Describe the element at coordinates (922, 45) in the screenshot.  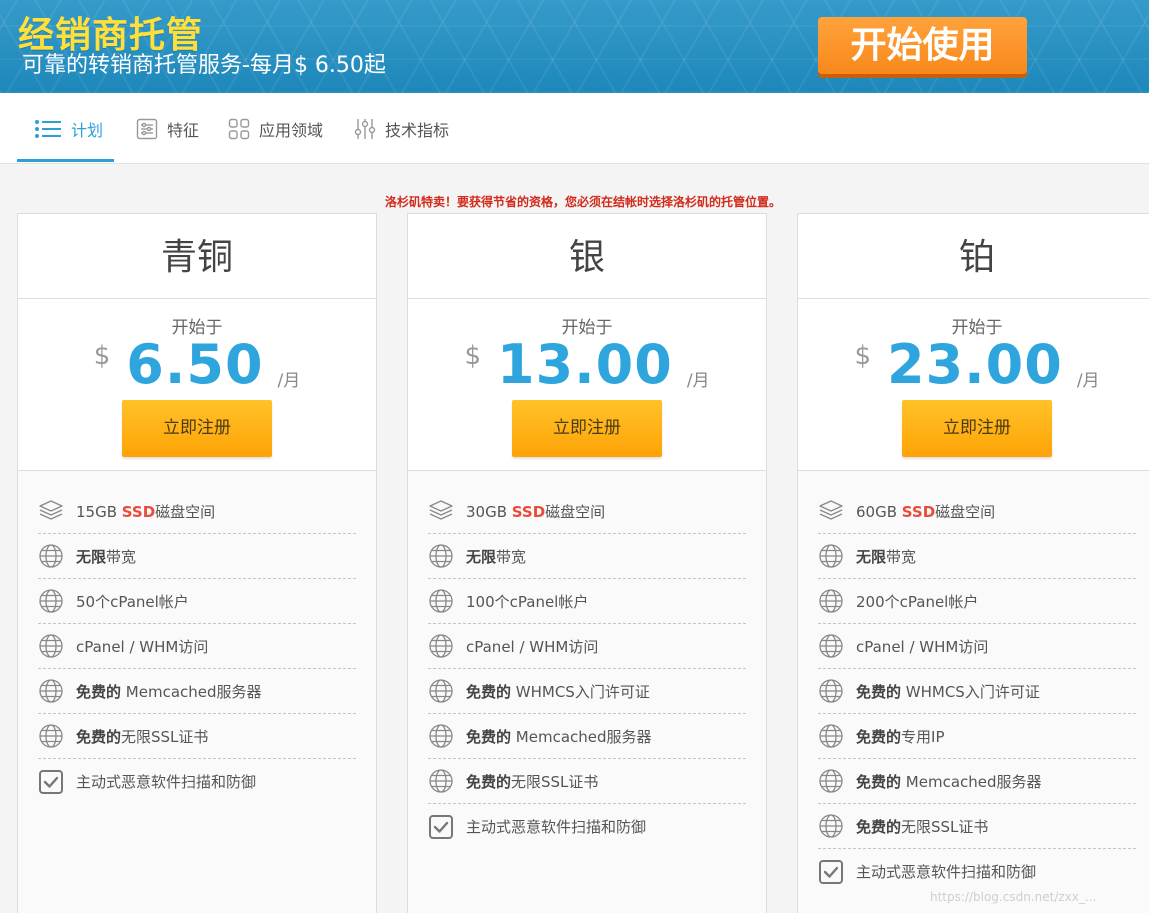
I see `get-started-button: 开始使用` at that location.